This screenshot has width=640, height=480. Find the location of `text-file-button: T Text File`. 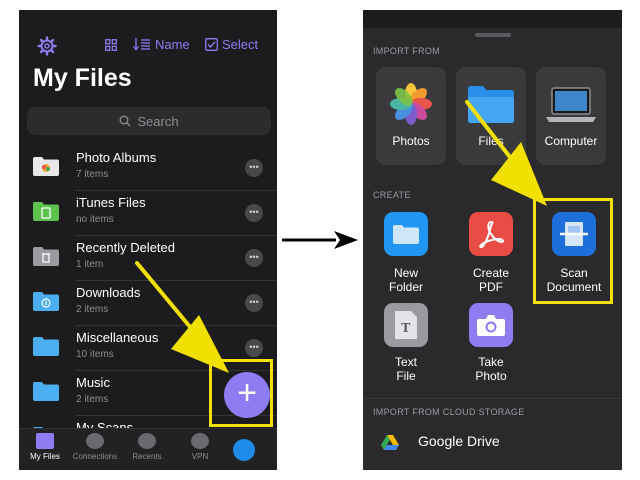

text-file-button: T Text File is located at coordinates (406, 348).